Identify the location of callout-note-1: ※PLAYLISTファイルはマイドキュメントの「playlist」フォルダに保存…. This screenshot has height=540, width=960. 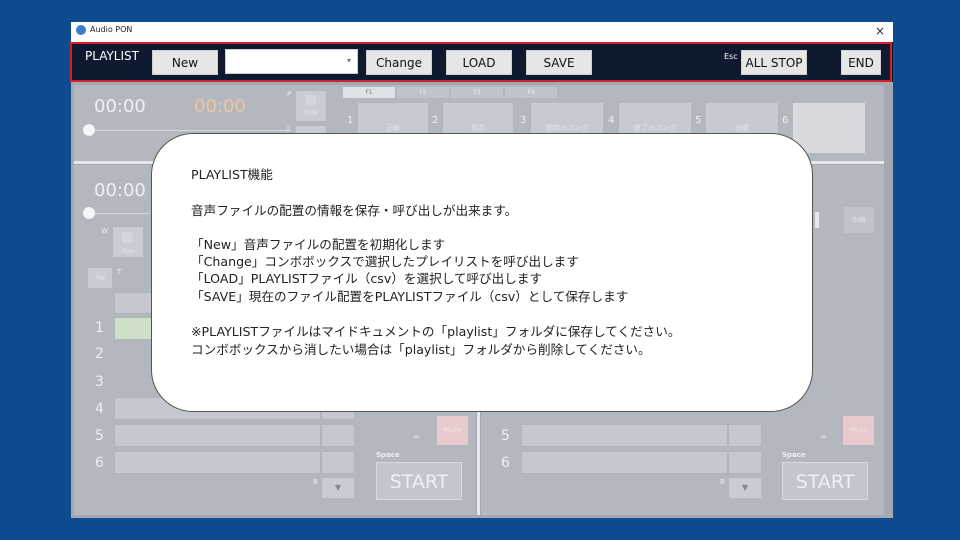
(436, 331).